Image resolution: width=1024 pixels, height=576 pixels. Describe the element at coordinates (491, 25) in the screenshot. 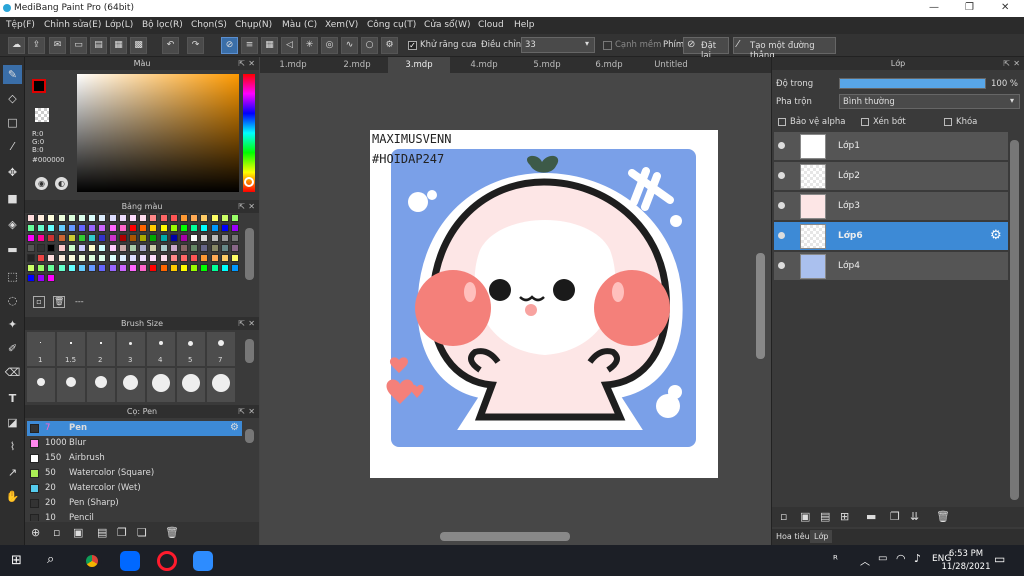

I see `menu-cloud: Cloud` at that location.